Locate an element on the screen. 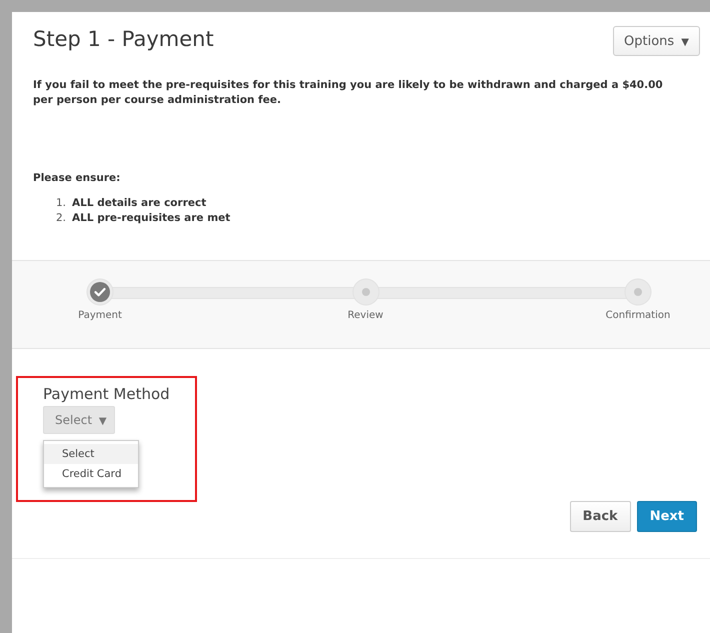 The image size is (710, 633). field-label: Payment Method is located at coordinates (107, 394).